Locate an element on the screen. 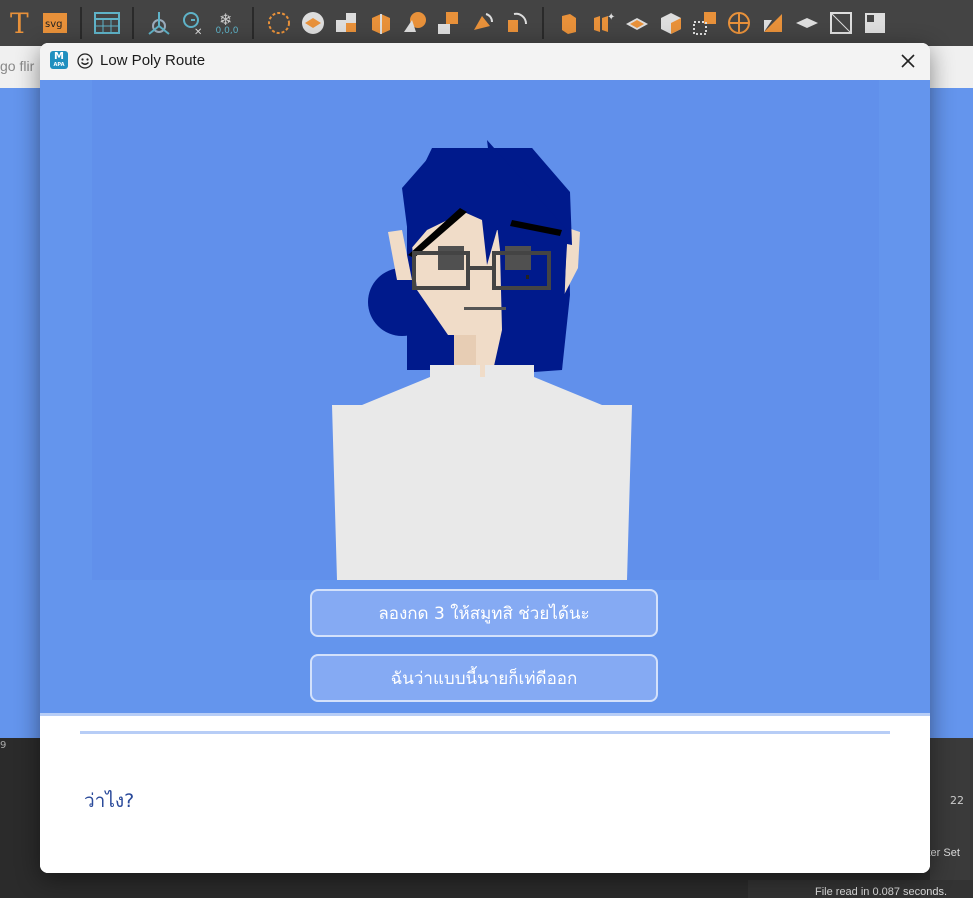  cube-open-icon is located at coordinates (671, 23).